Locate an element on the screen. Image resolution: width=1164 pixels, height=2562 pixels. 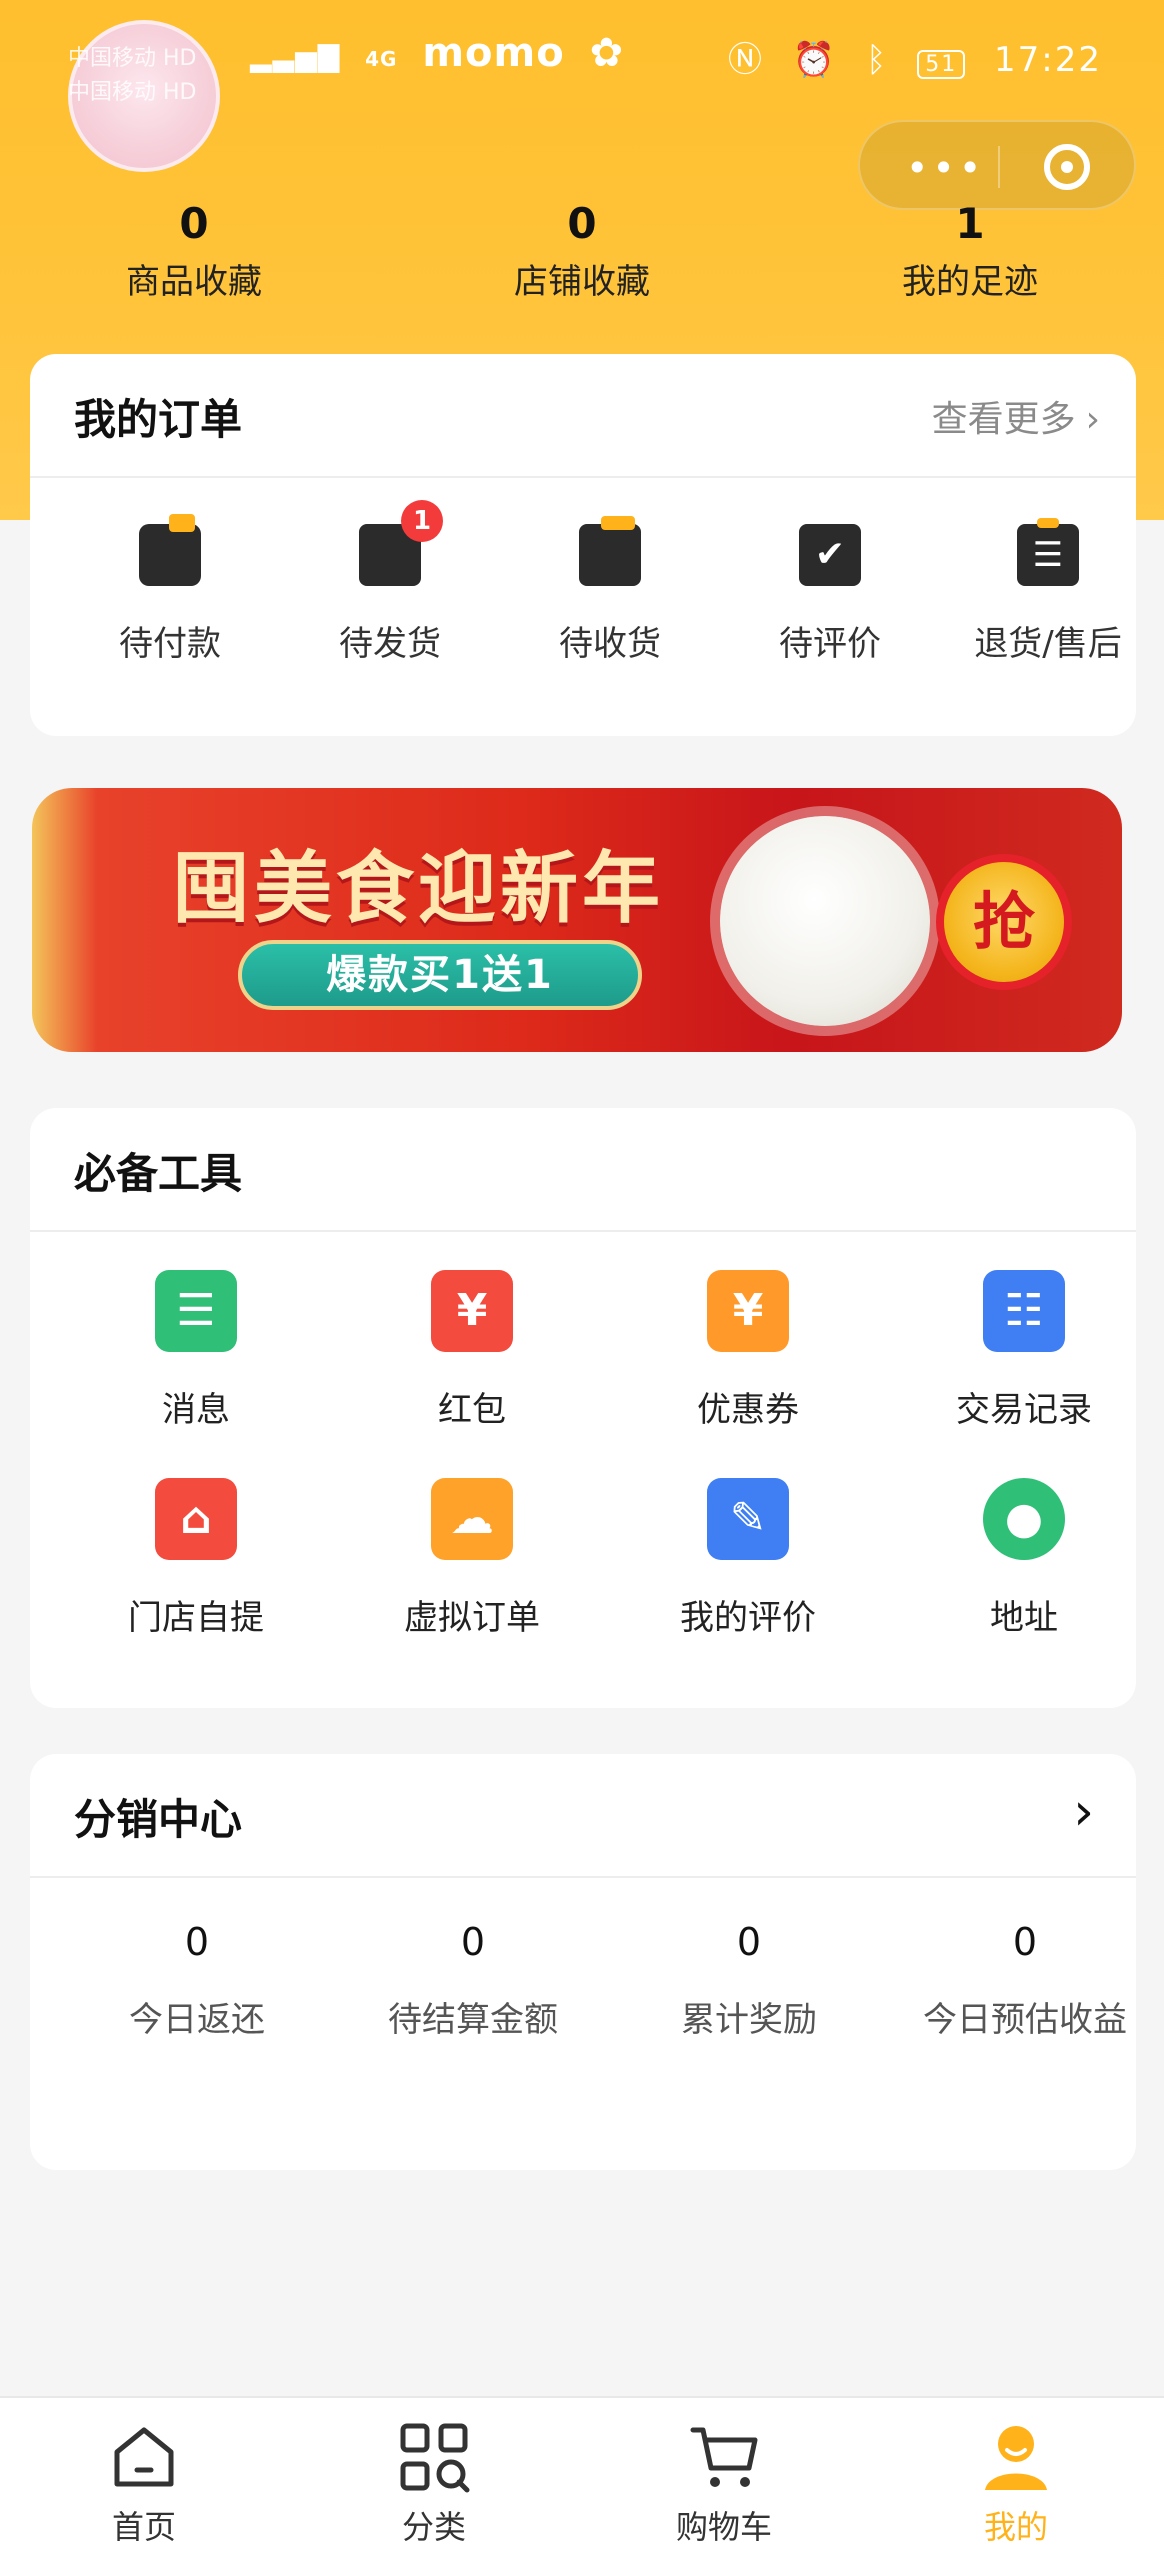
view-more-link: 查看更多 › is located at coordinates (1016, 416).